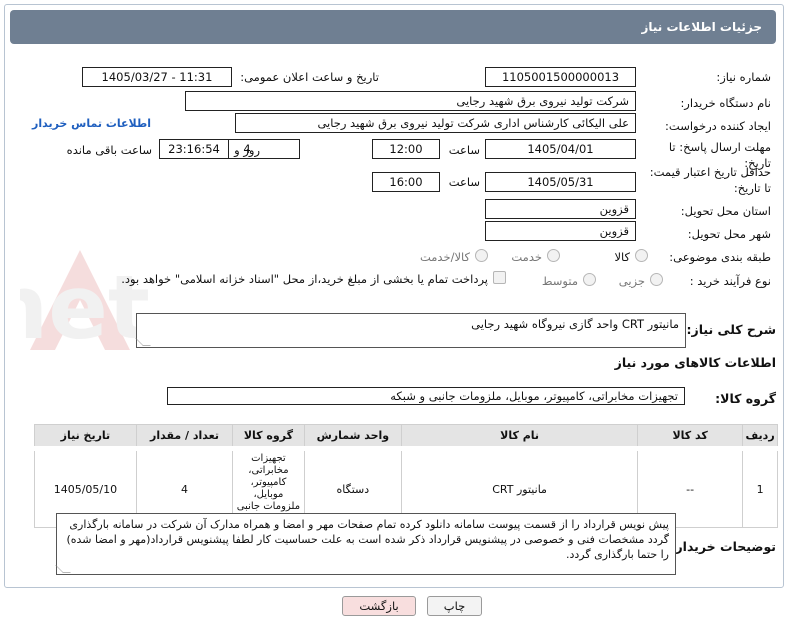  What do you see at coordinates (410, 330) in the screenshot?
I see `description-textarea: مانیتور CRT واحد گازی نیروگاه شهید رجایی` at bounding box center [410, 330].